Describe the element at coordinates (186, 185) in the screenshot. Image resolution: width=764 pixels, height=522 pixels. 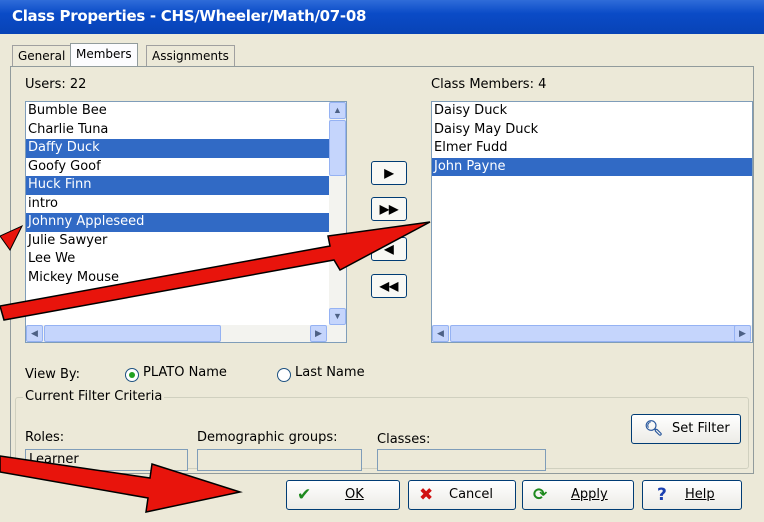
I see `users-list-item: Huck Finn` at that location.